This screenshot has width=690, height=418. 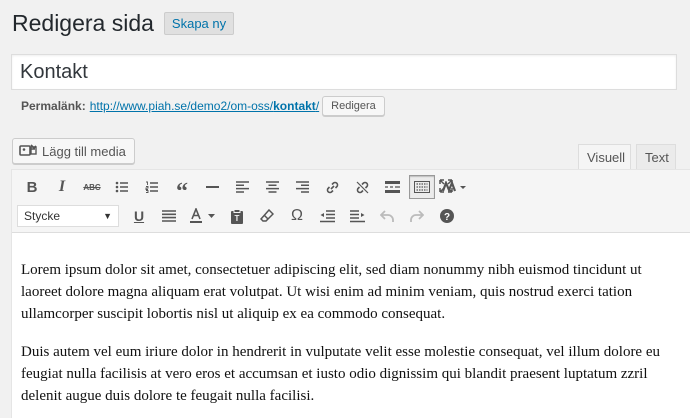 What do you see at coordinates (53, 106) in the screenshot?
I see `permalink-label: Permalänk:` at bounding box center [53, 106].